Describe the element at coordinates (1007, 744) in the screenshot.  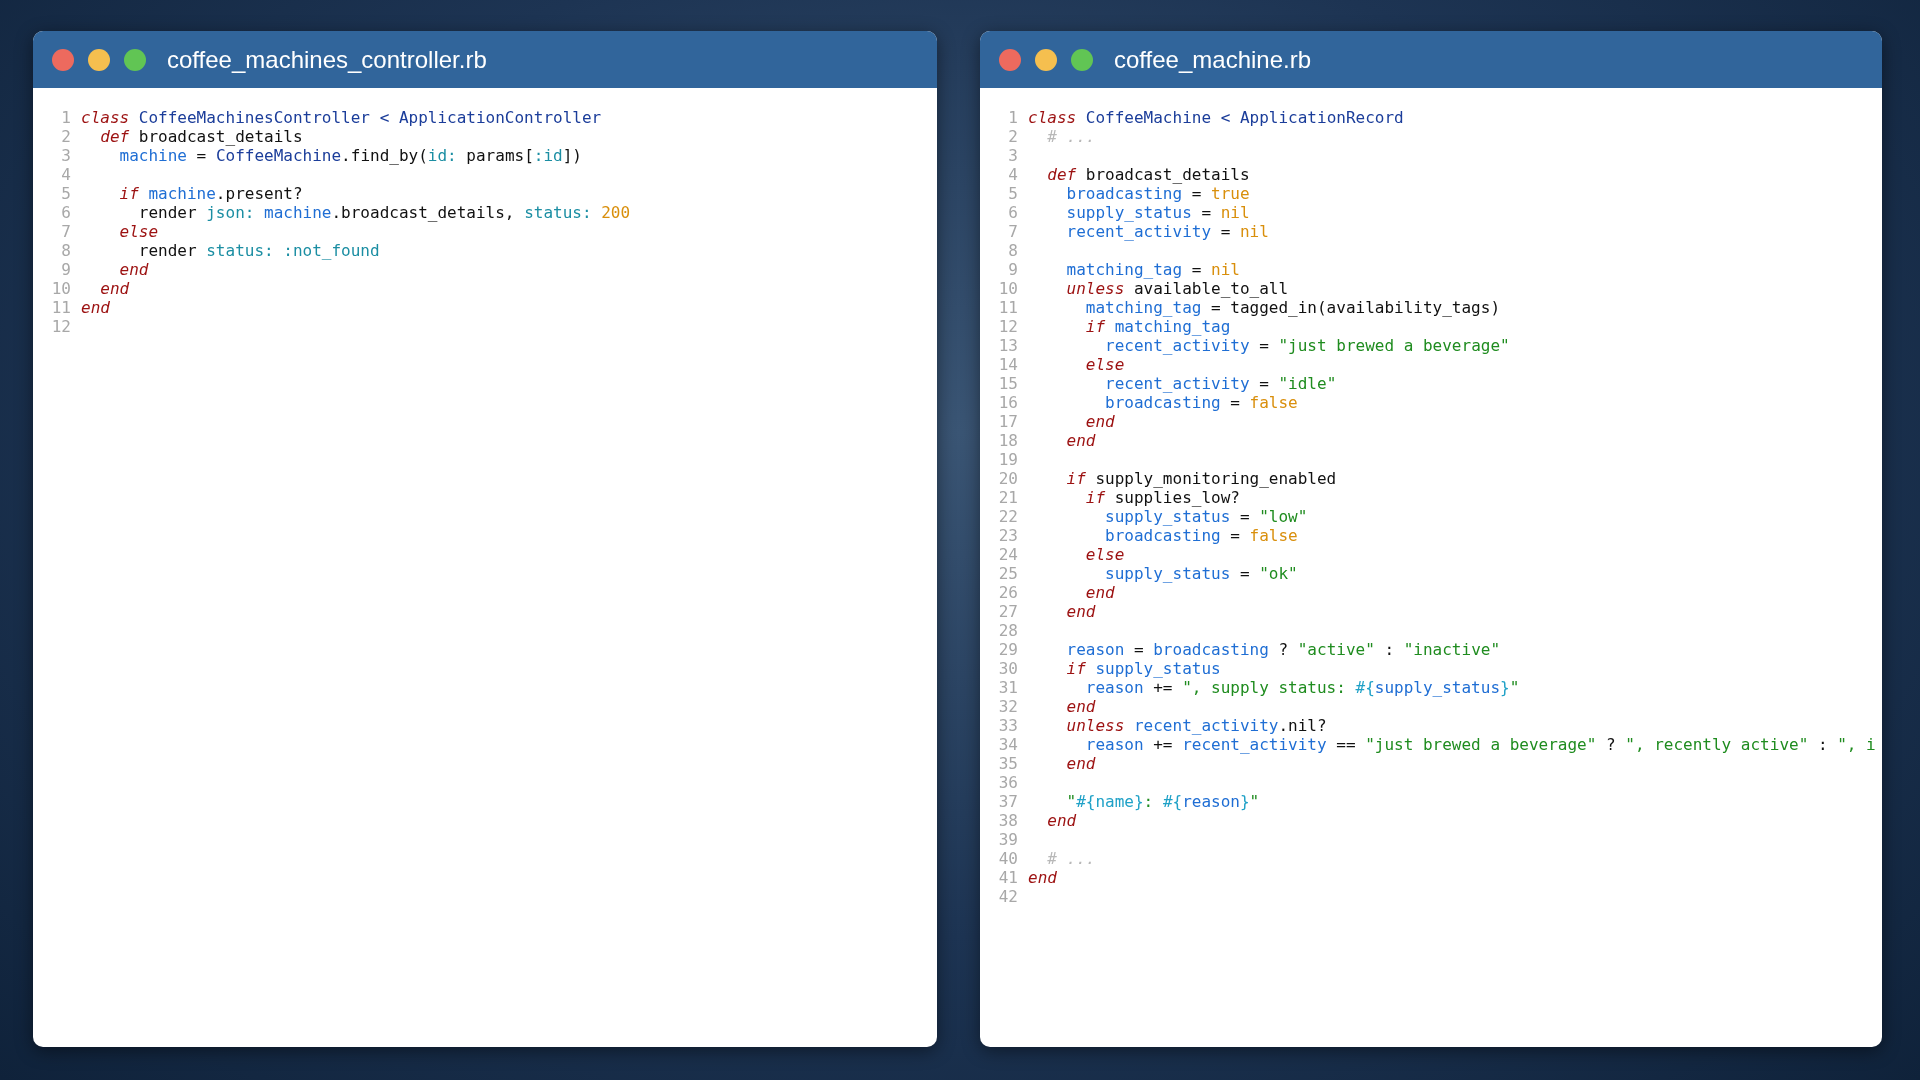
I see `line-number: 34` at that location.